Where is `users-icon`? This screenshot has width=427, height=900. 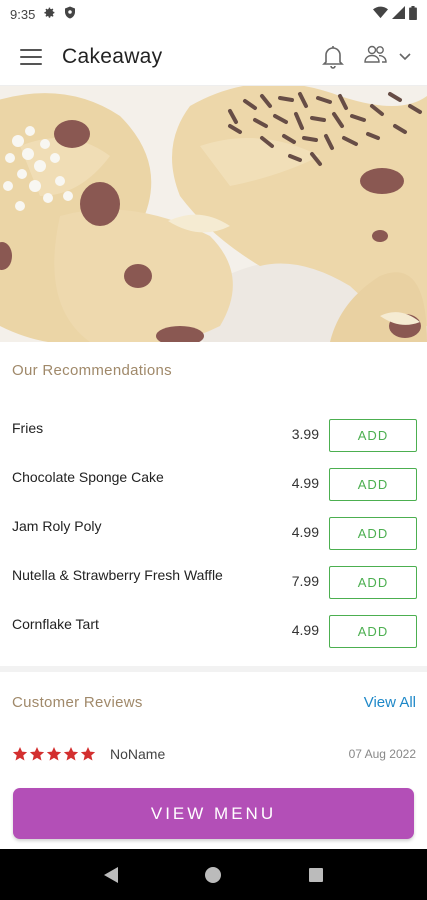 users-icon is located at coordinates (376, 56).